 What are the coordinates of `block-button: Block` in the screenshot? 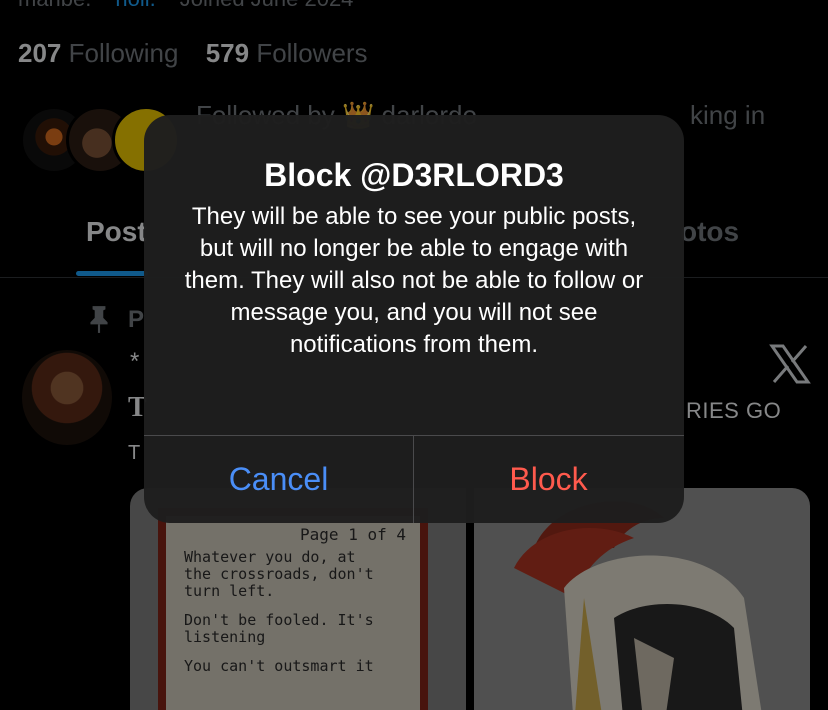 It's located at (548, 479).